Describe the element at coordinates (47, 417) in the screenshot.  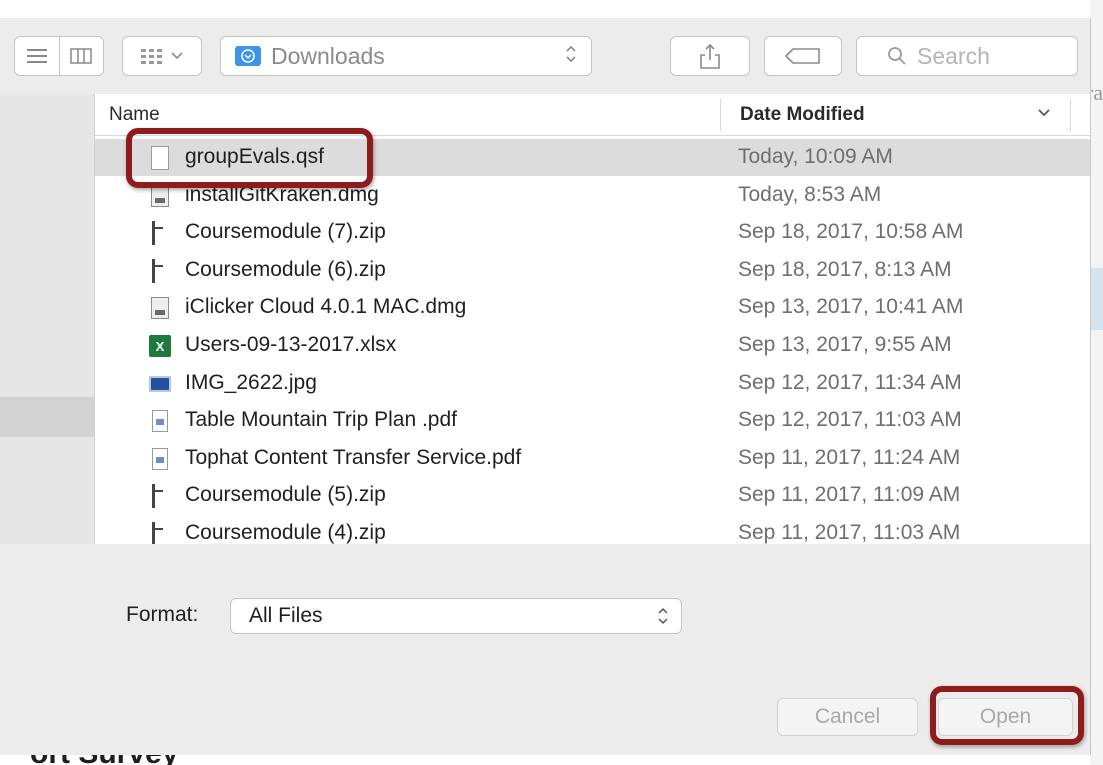
I see `sidebar-selected-item` at that location.